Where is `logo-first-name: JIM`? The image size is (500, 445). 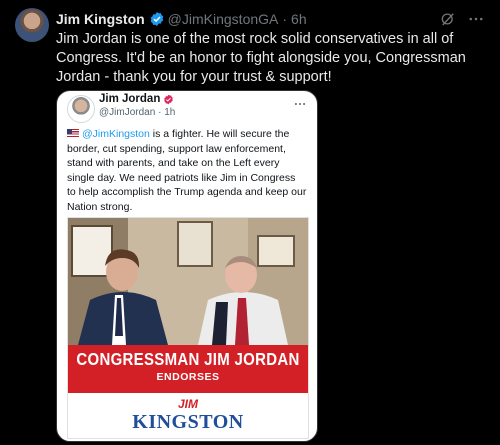
logo-first-name: JIM is located at coordinates (187, 404).